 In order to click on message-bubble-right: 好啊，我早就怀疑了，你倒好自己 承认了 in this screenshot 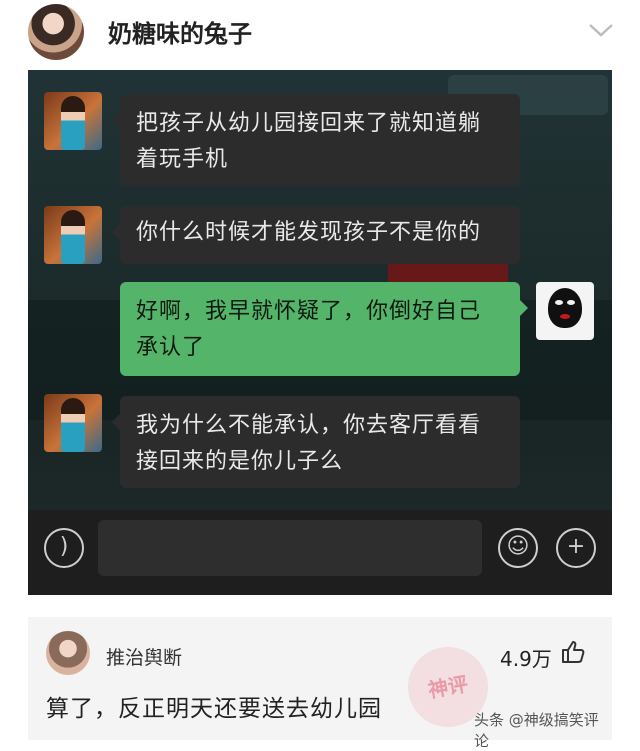, I will do `click(324, 329)`.